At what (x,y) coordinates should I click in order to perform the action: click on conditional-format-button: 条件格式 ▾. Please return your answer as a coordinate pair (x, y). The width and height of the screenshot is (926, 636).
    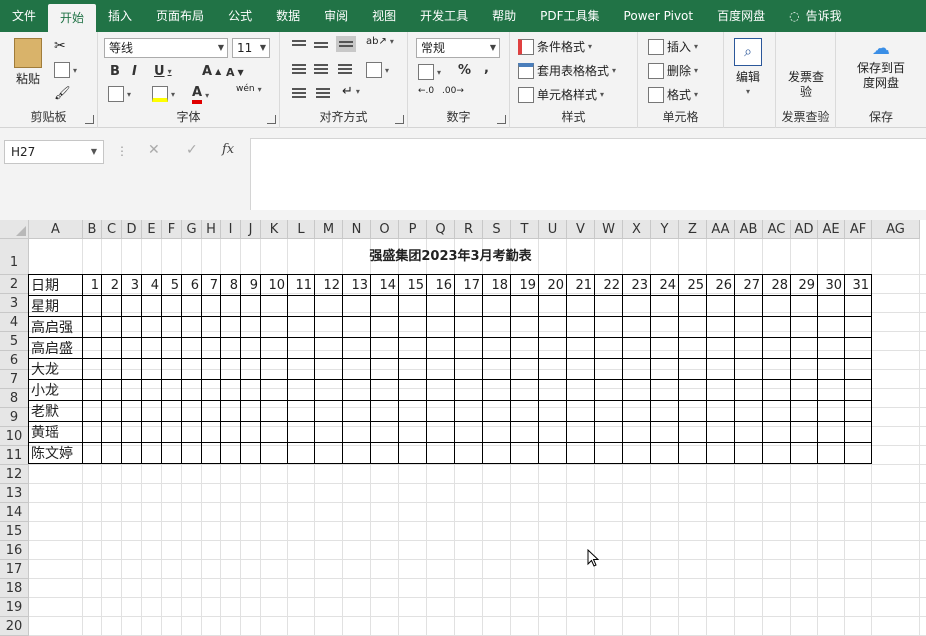
    Looking at the image, I should click on (555, 46).